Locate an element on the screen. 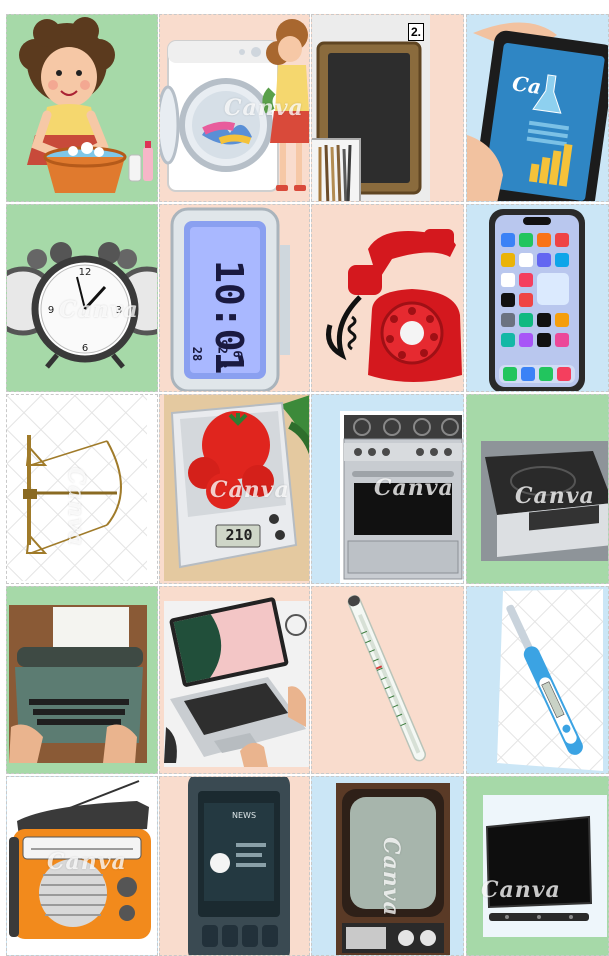 The image size is (609, 956). tile-typewriter is located at coordinates (82, 680).